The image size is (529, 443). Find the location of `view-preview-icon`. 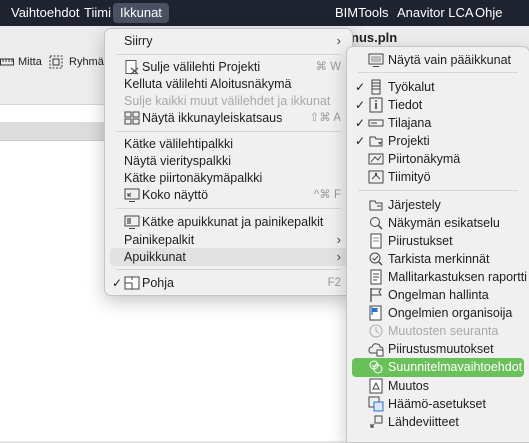

view-preview-icon is located at coordinates (376, 223).